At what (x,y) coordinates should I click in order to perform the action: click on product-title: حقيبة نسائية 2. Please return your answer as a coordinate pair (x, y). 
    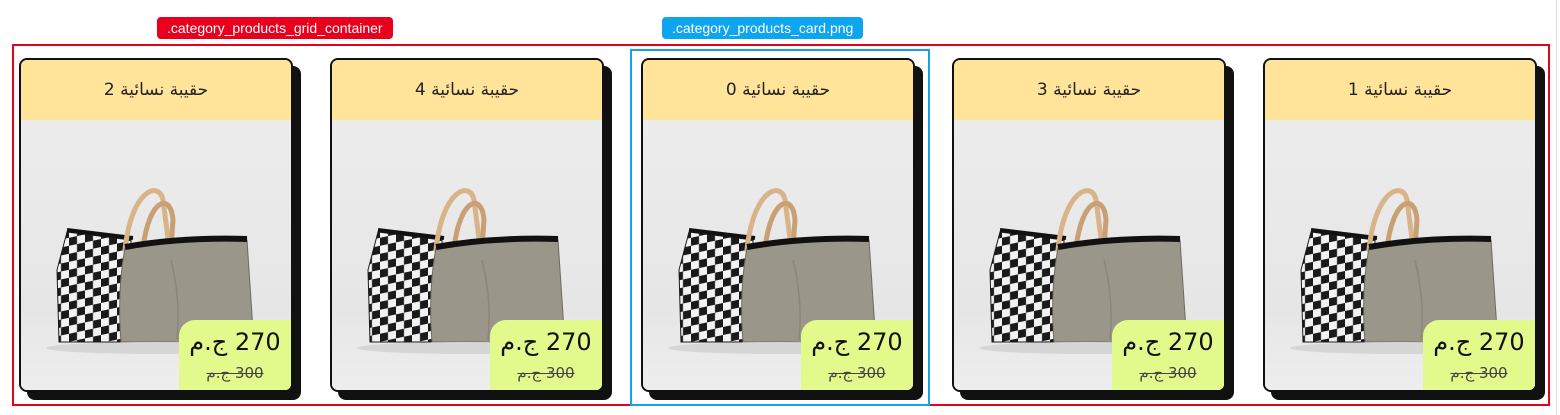
    Looking at the image, I should click on (156, 90).